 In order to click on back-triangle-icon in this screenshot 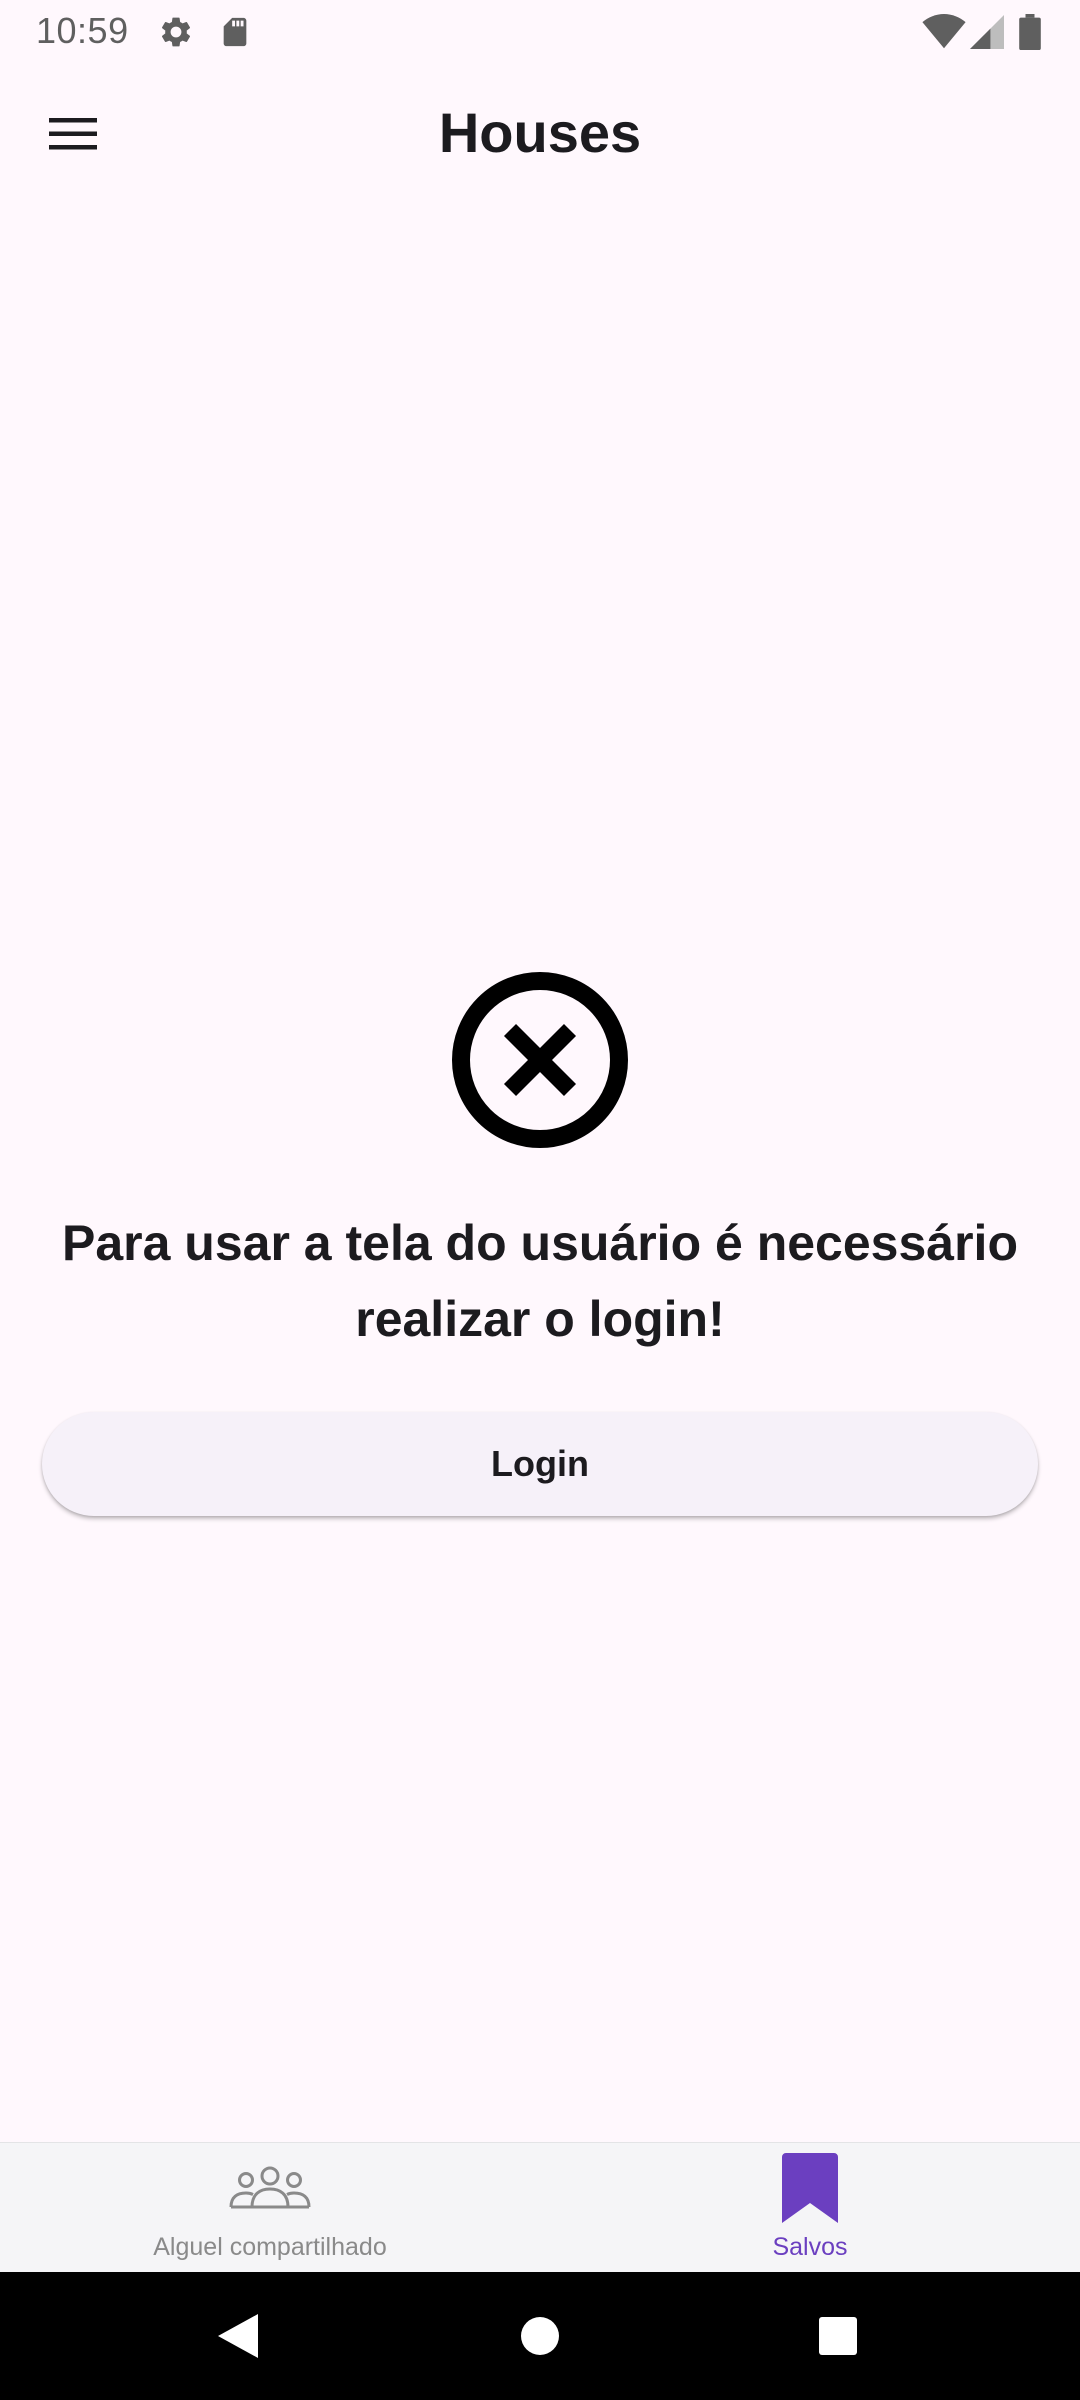, I will do `click(238, 2336)`.